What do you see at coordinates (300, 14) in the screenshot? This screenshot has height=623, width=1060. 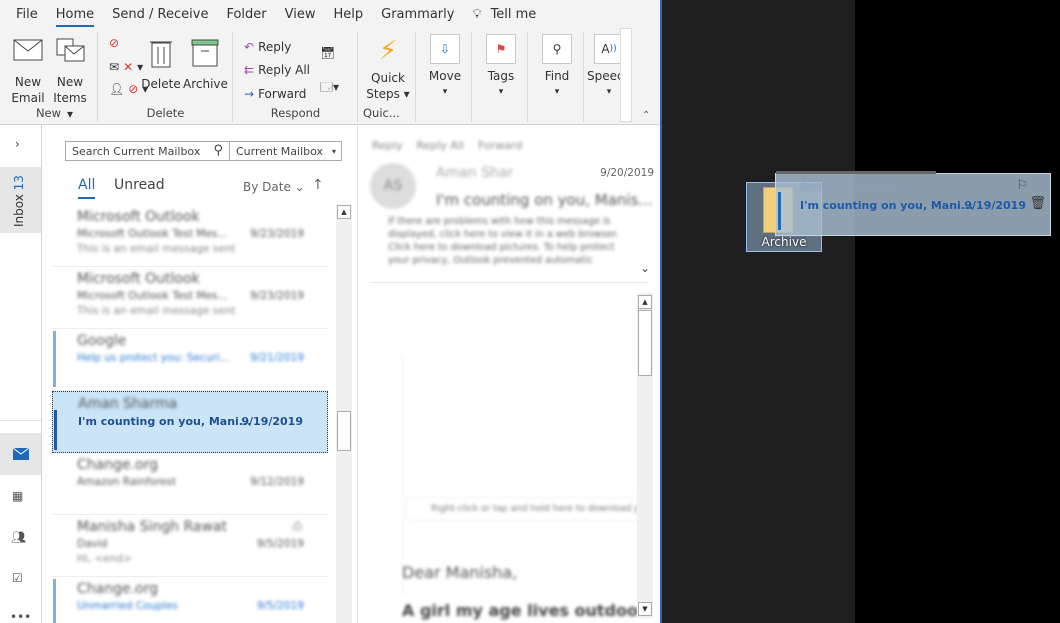 I see `tab-view: View` at bounding box center [300, 14].